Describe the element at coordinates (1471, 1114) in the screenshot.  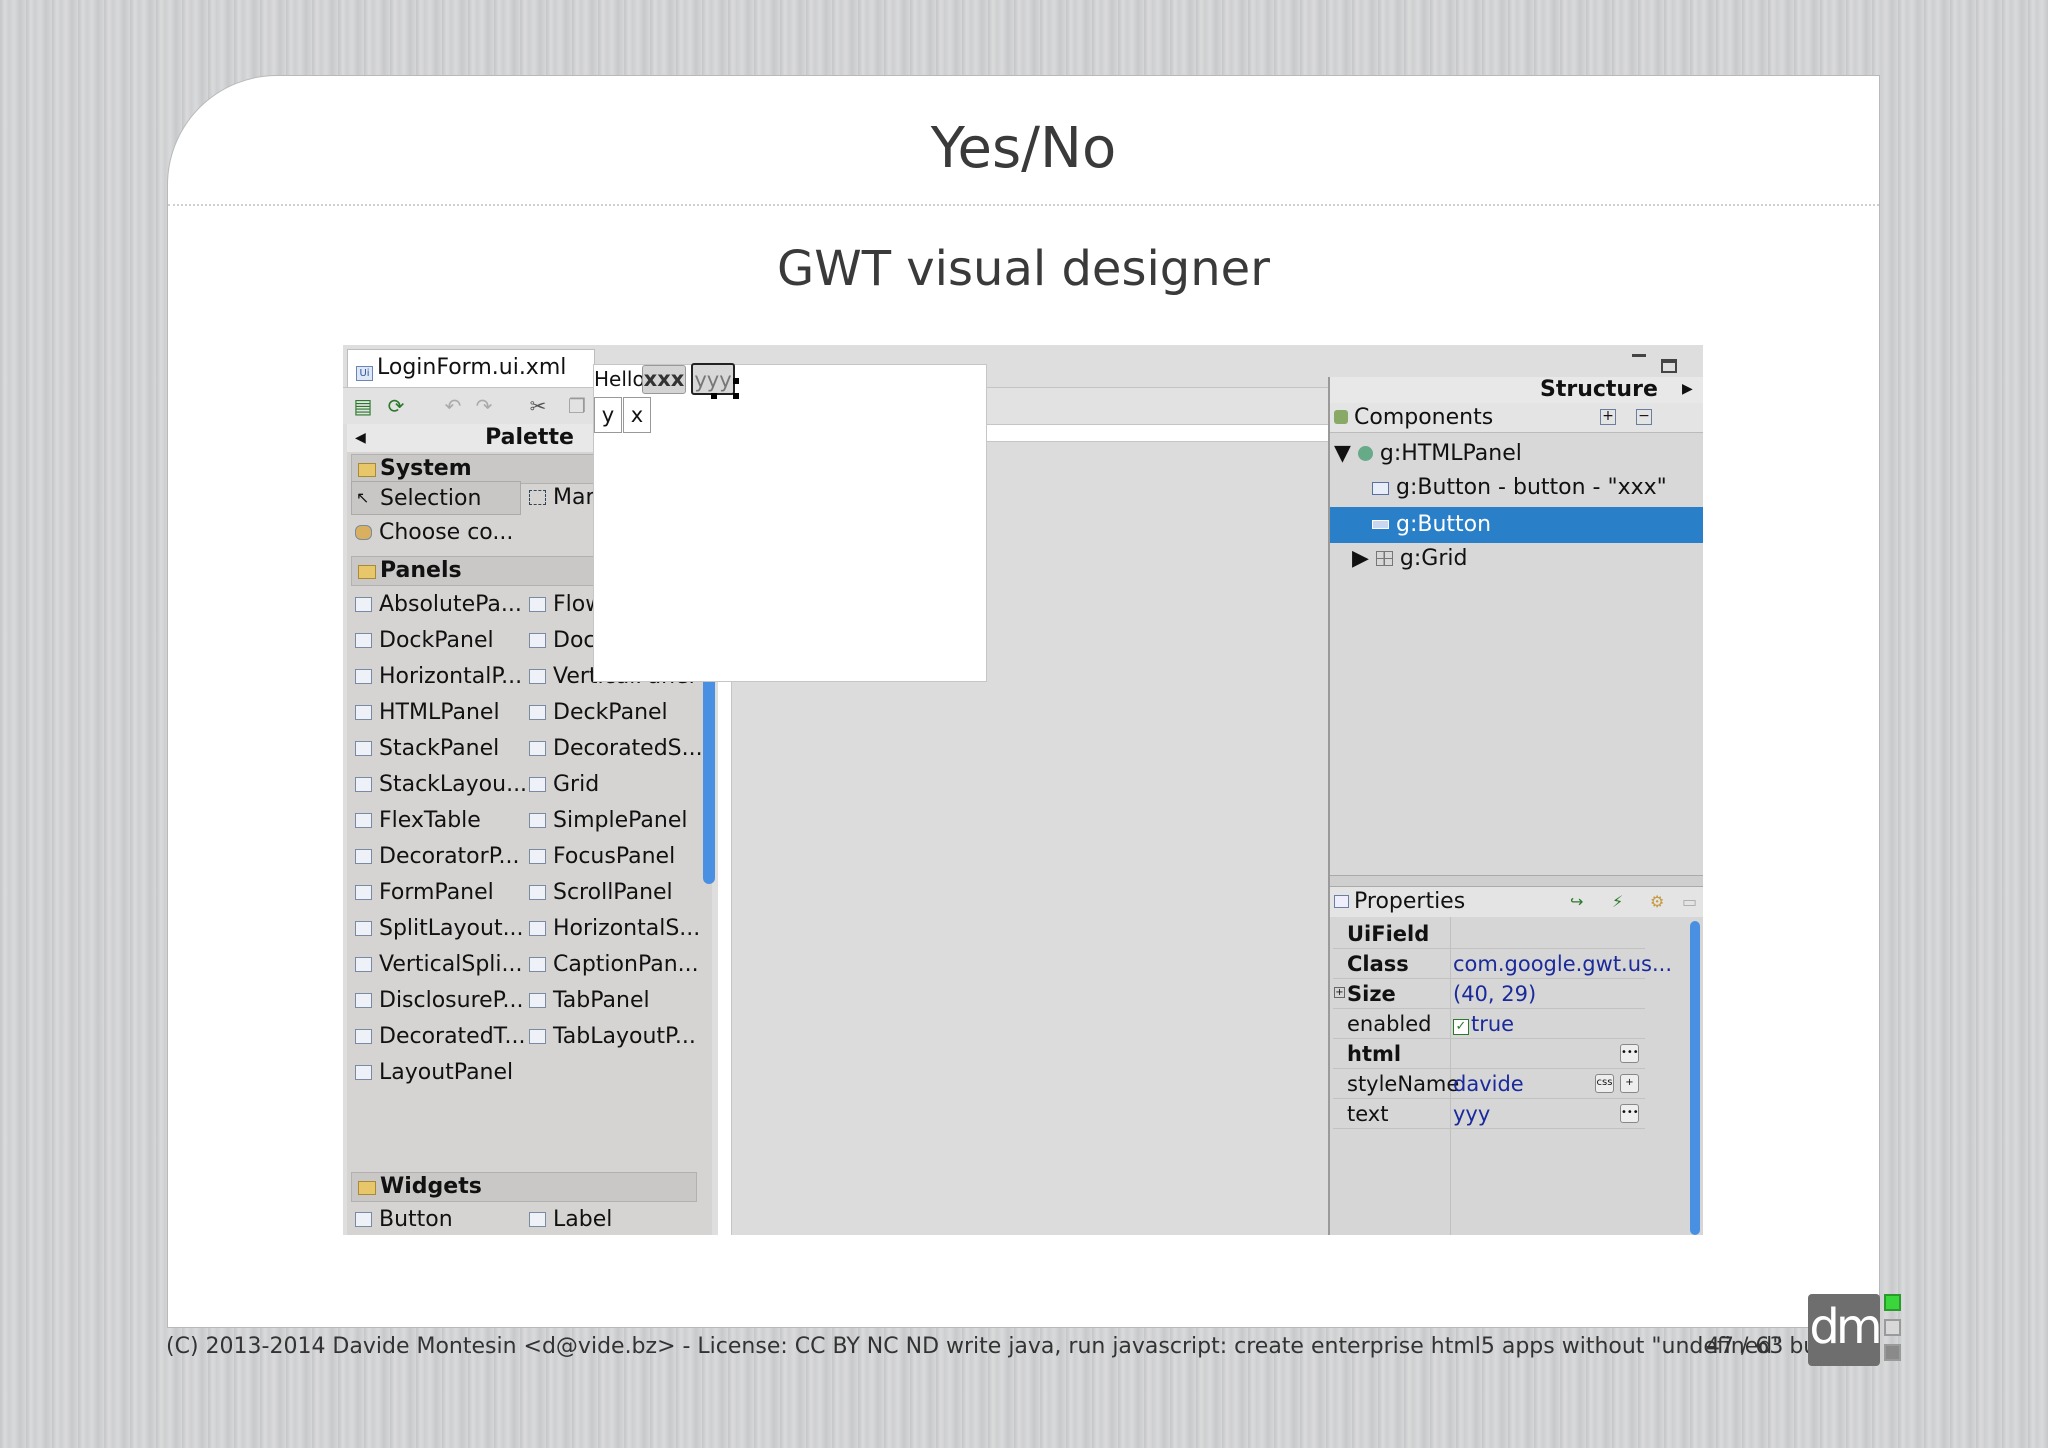
I see `property-value: yyy` at that location.